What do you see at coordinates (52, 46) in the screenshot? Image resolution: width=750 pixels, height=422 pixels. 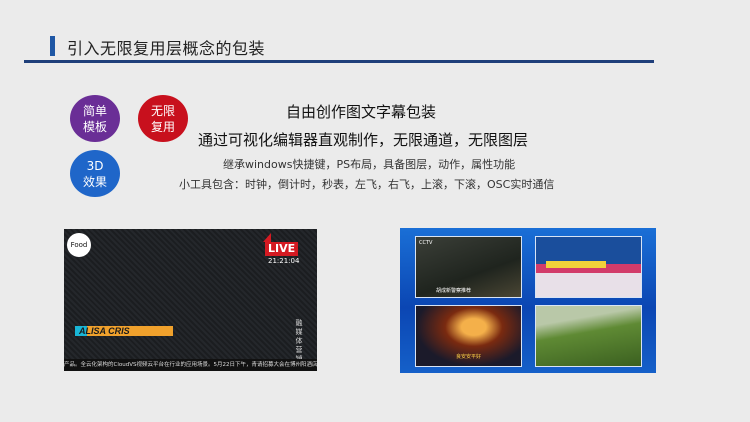 I see `title-accent-bar` at bounding box center [52, 46].